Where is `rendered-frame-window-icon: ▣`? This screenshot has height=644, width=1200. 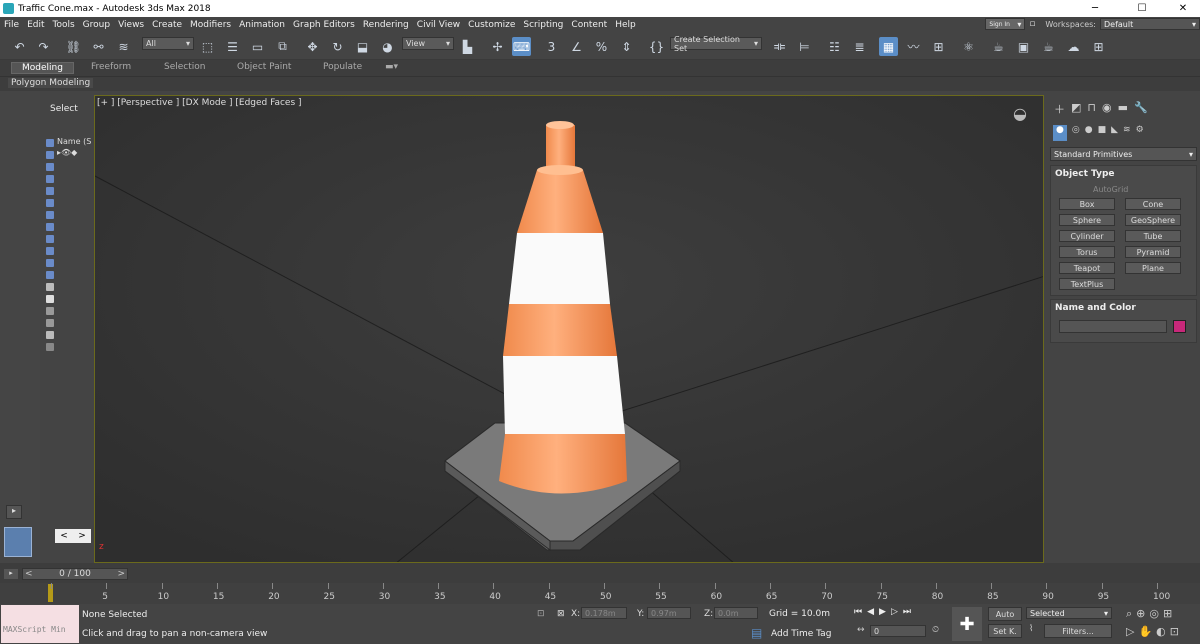
rendered-frame-window-icon: ▣ is located at coordinates (1023, 46).